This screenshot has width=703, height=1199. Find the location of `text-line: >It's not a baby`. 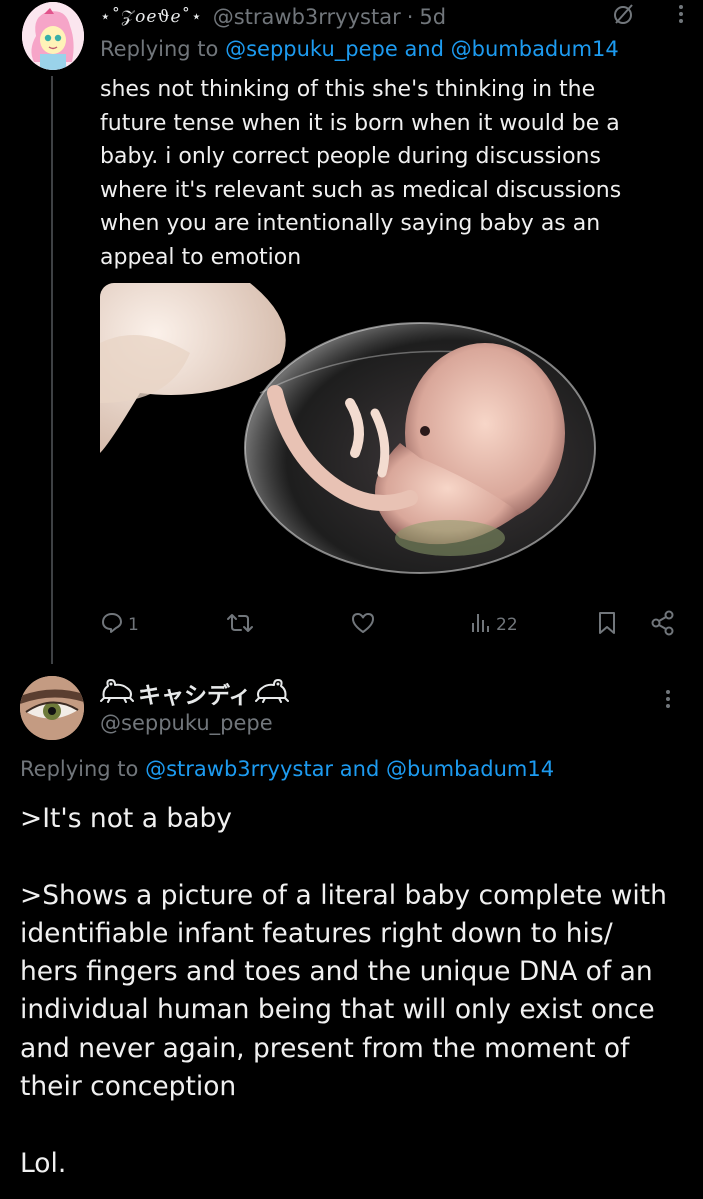

text-line: >It's not a baby is located at coordinates (126, 818).